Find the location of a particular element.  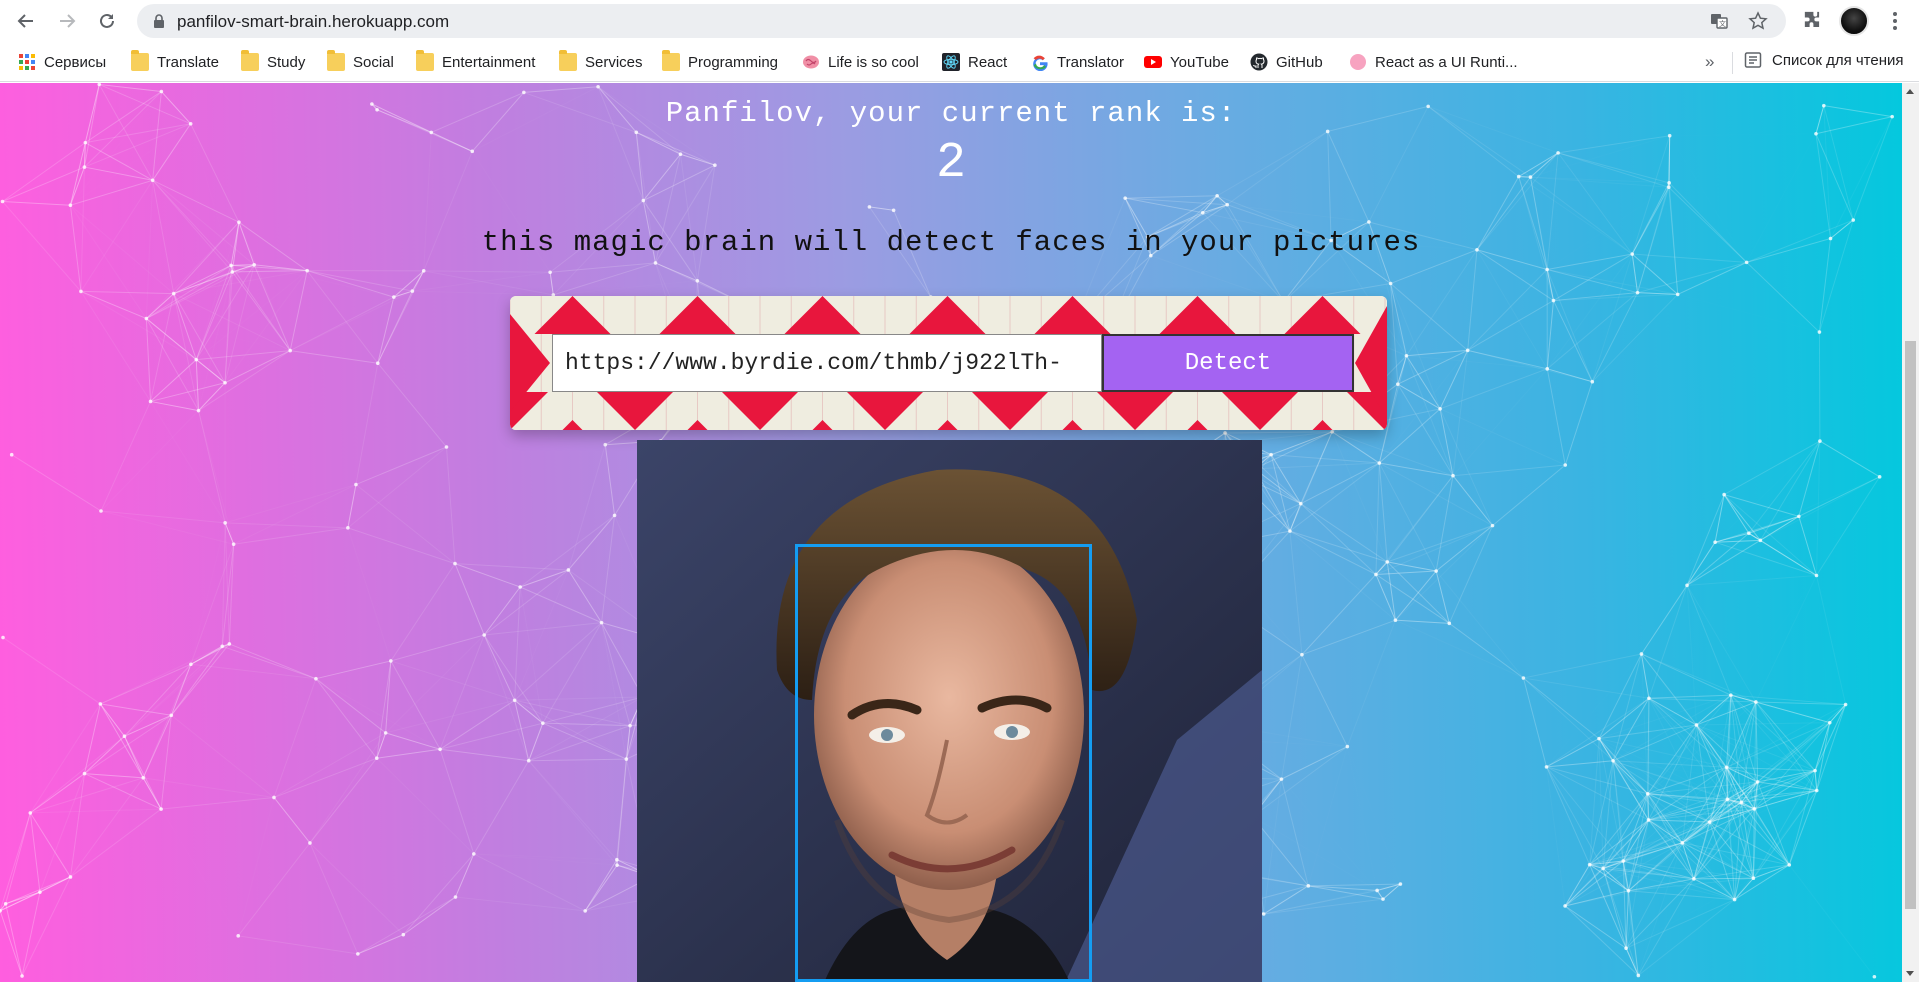

bookmark-folder-study: Study is located at coordinates (273, 61).